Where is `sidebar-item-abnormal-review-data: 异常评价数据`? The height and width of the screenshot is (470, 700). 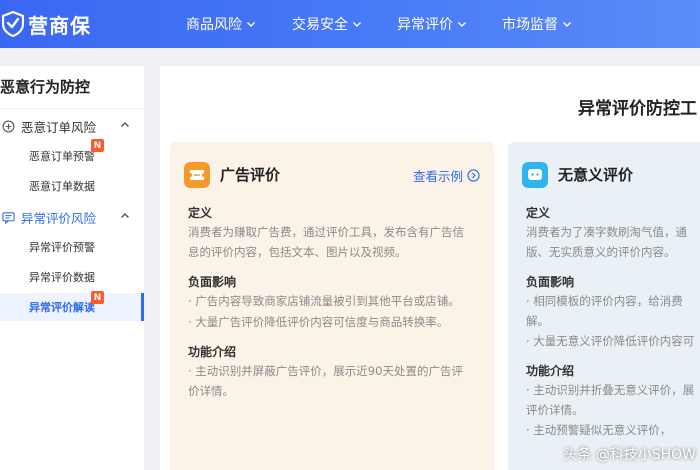
sidebar-item-abnormal-review-data: 异常评价数据 is located at coordinates (72, 277).